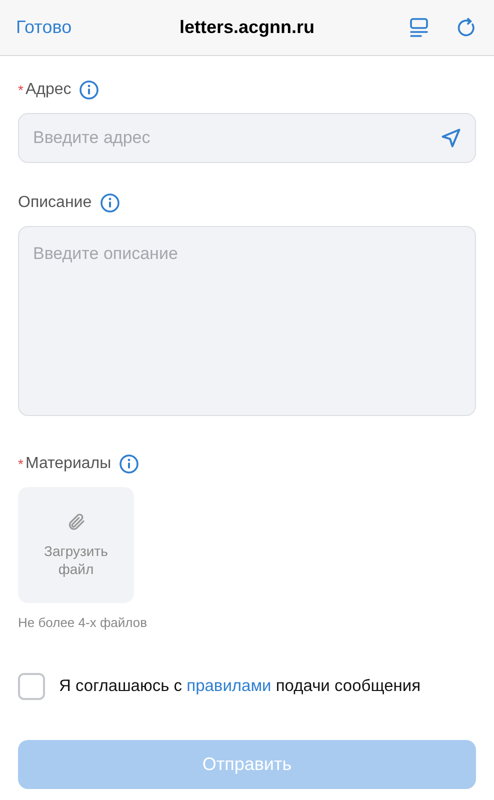 The height and width of the screenshot is (800, 494). Describe the element at coordinates (419, 27) in the screenshot. I see `reader-icon` at that location.